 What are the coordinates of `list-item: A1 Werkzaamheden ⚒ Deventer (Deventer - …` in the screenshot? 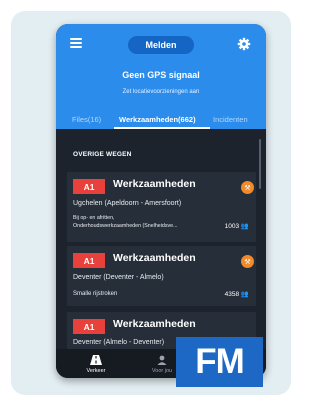 It's located at (161, 276).